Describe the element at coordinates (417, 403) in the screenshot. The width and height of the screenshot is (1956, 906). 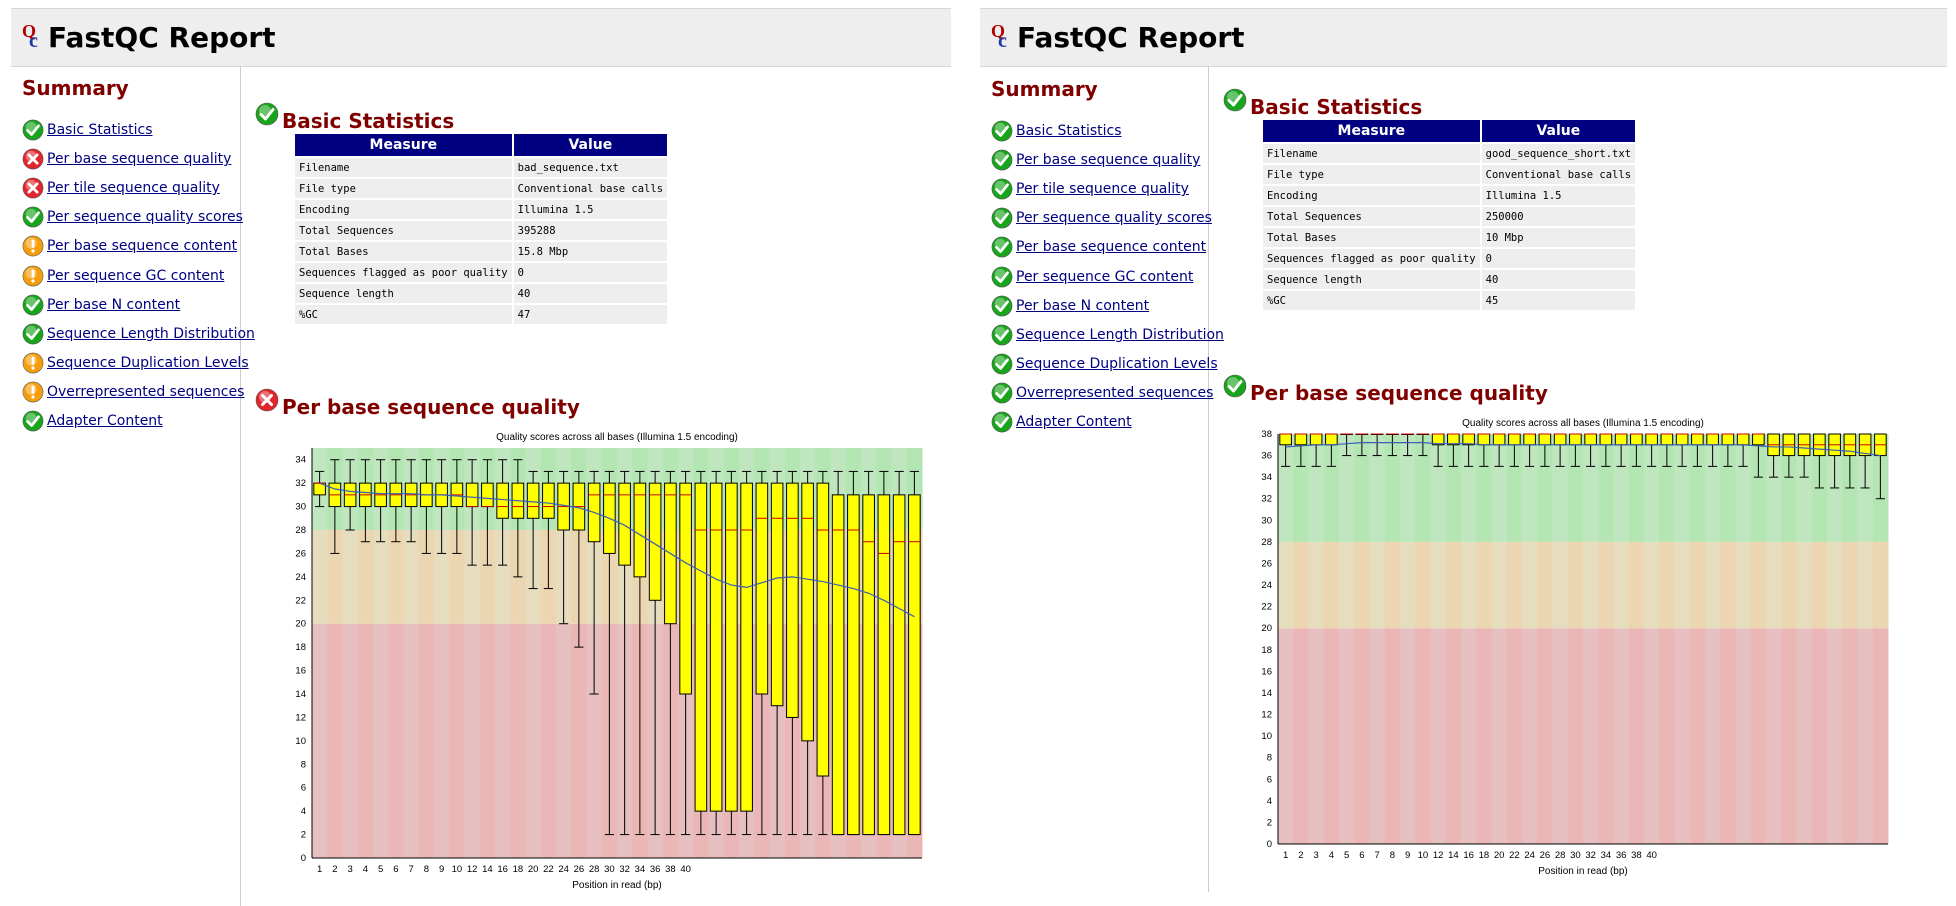
I see `per-base-quality-heading: Per base sequence quality` at that location.